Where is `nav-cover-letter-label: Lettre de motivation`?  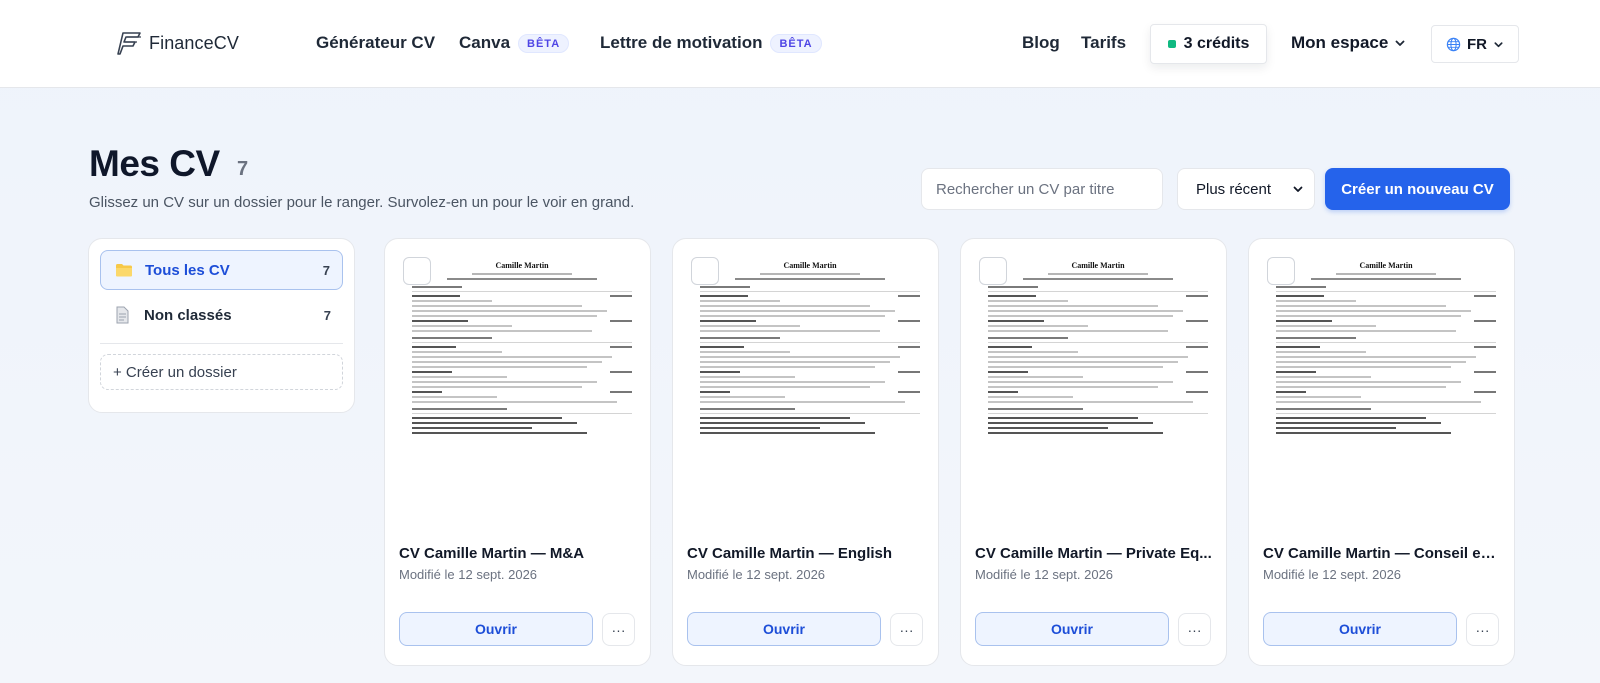
nav-cover-letter-label: Lettre de motivation is located at coordinates (681, 43).